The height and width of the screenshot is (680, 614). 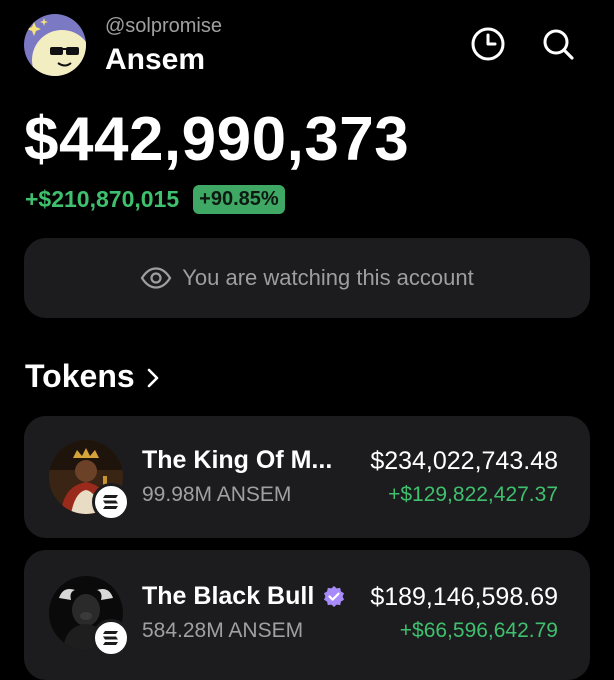 I want to click on clock-icon, so click(x=488, y=44).